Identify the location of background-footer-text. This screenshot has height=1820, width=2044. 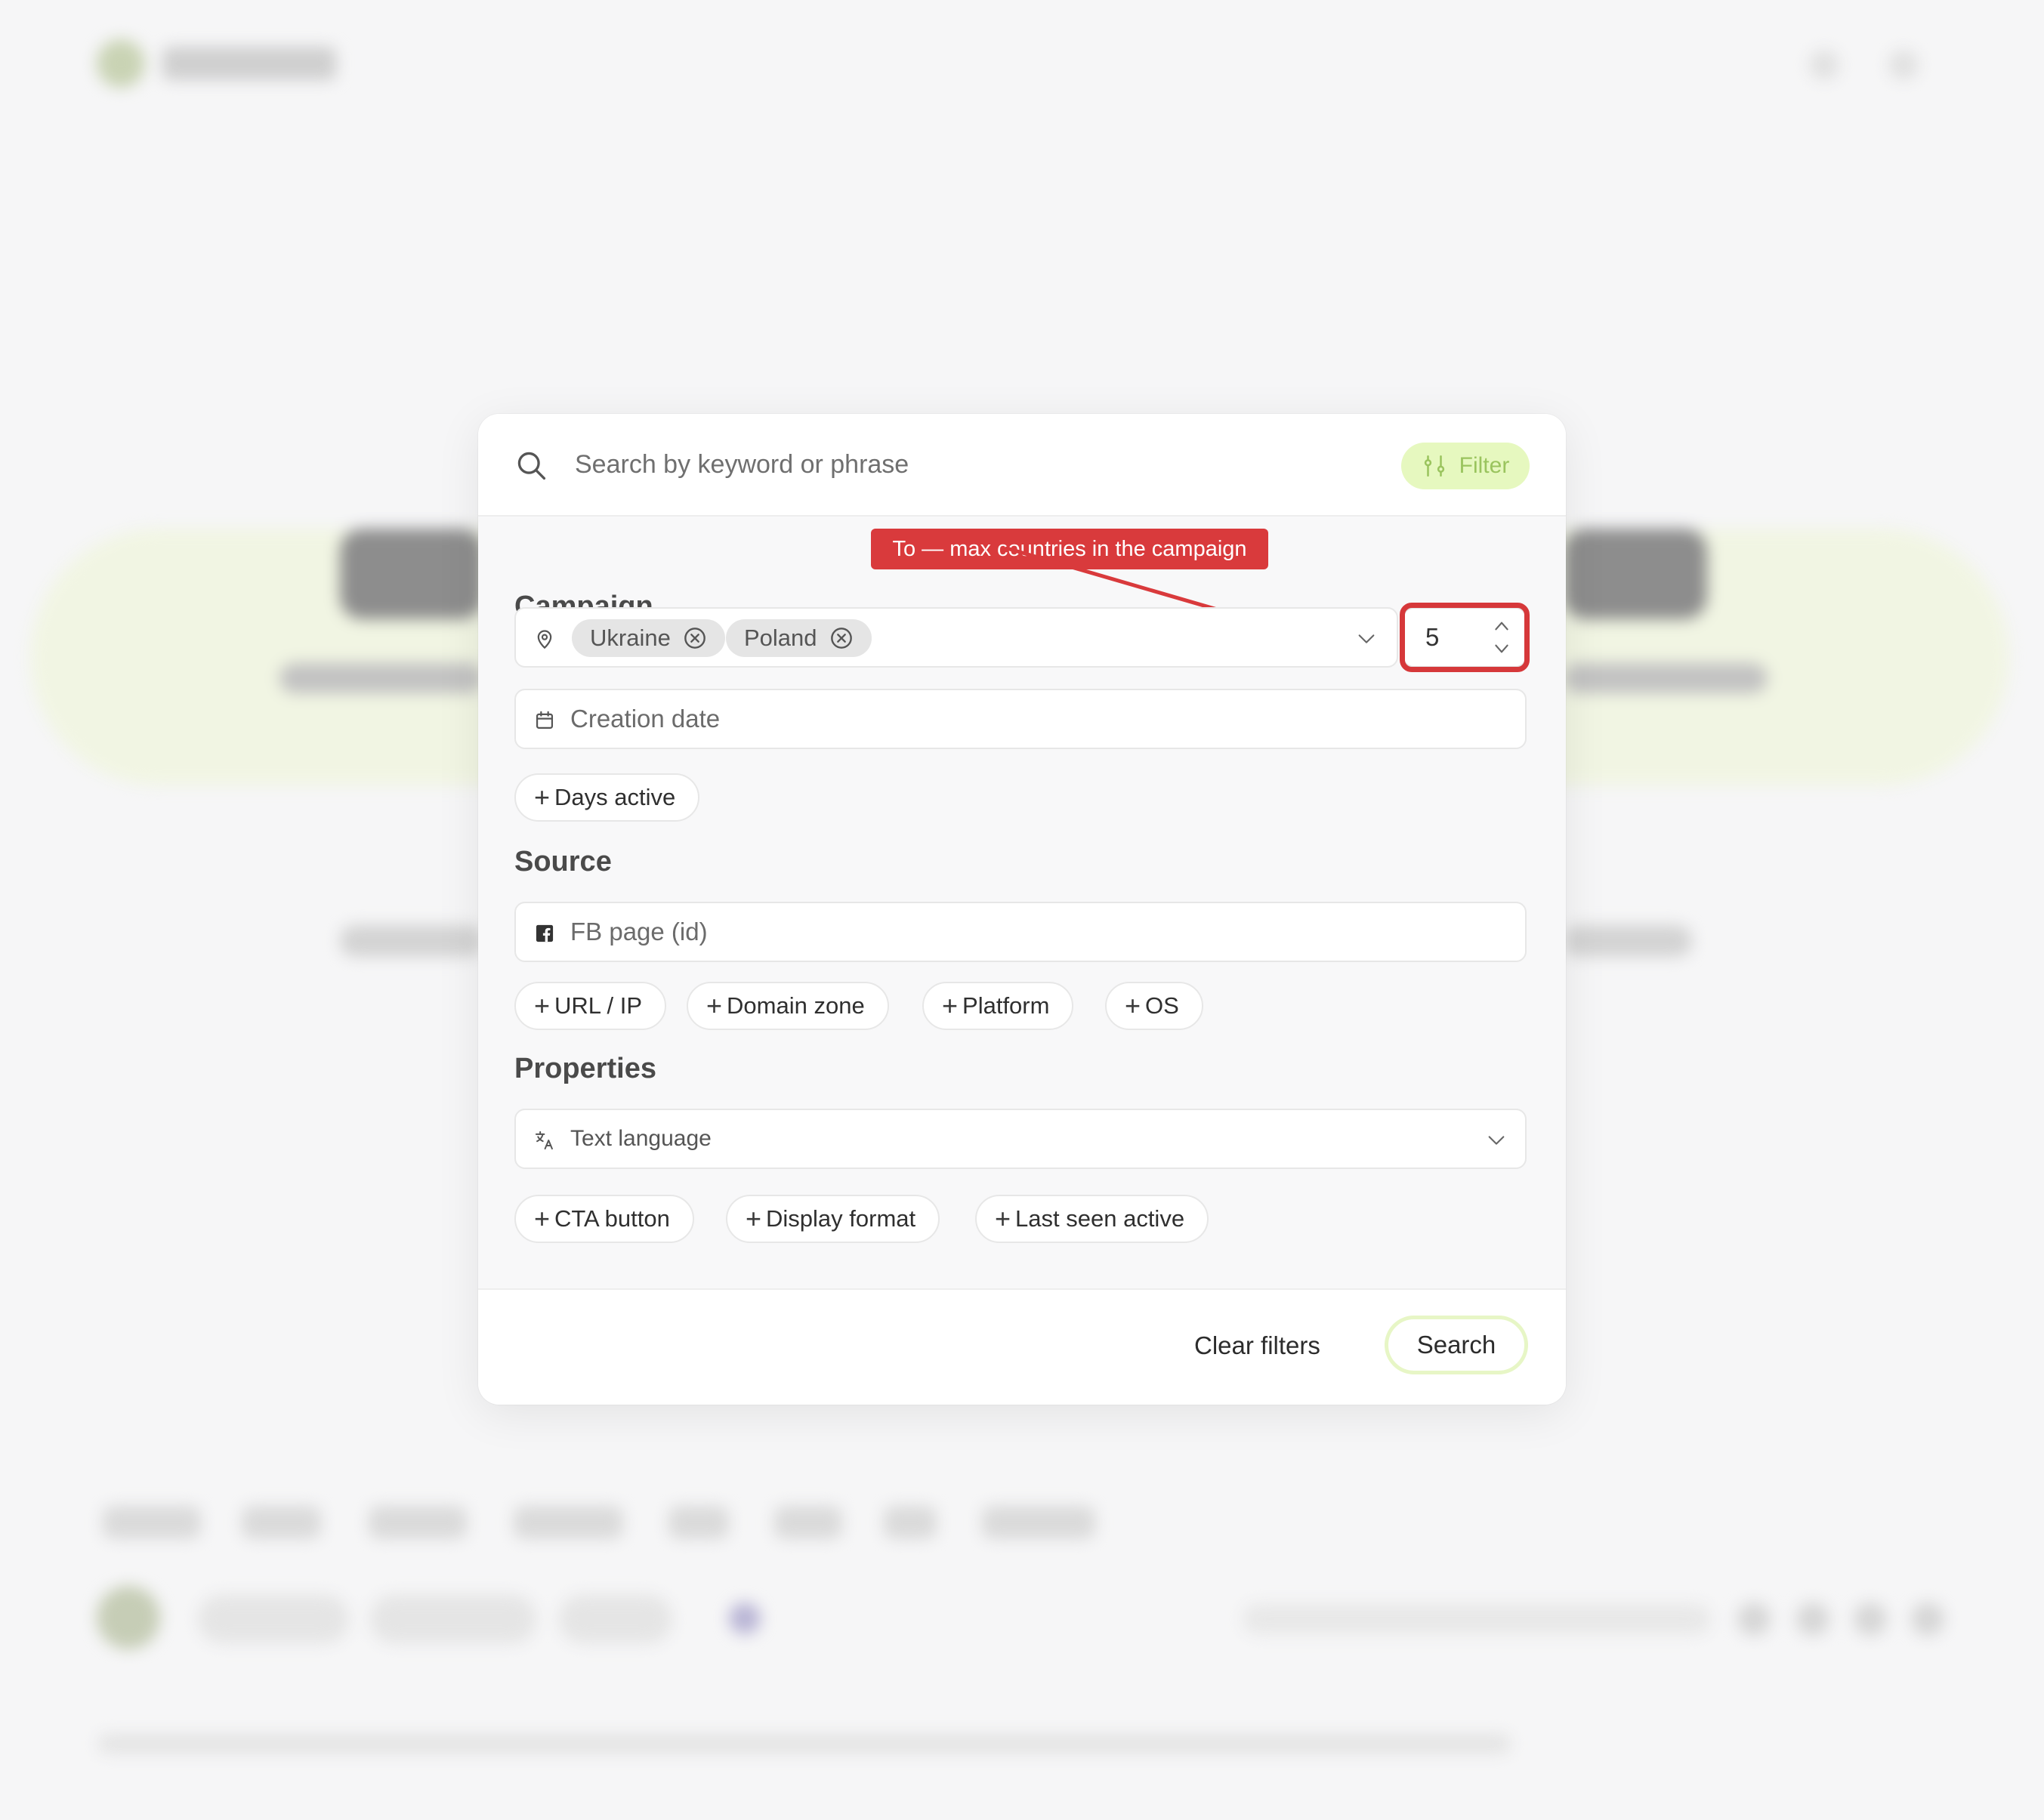
(1477, 1619).